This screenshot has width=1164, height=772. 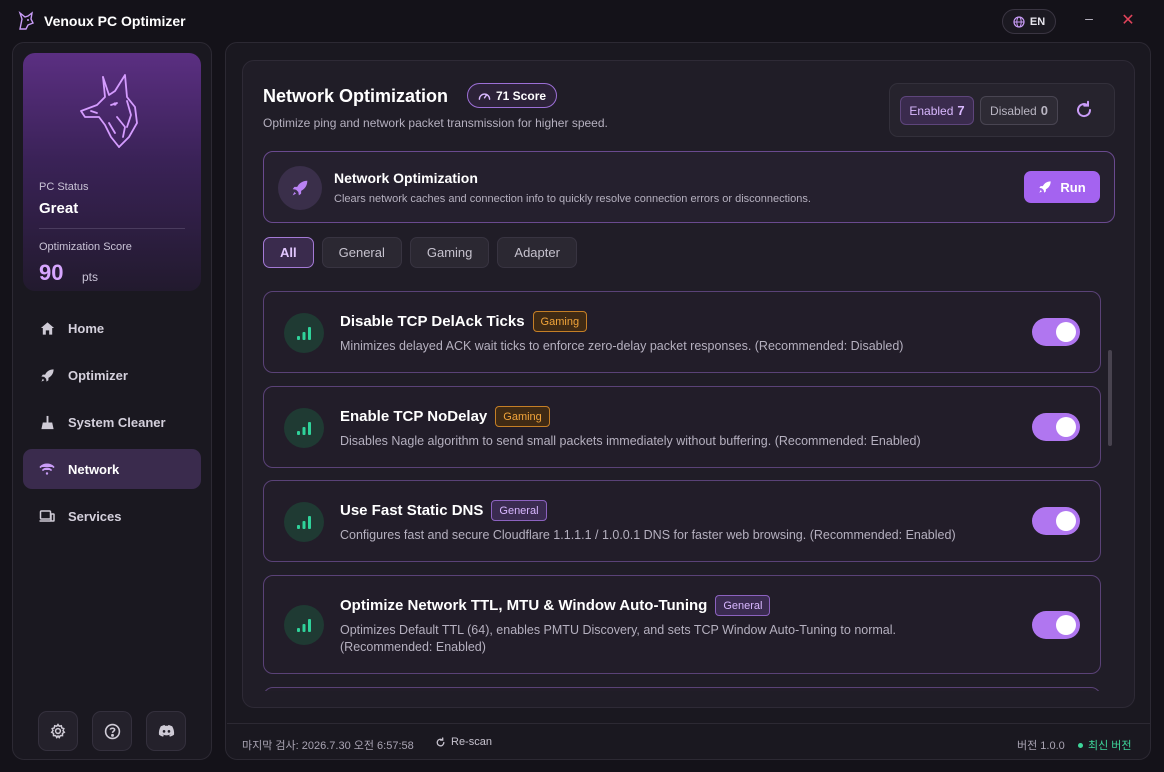 I want to click on optimization-score-value: 90, so click(x=51, y=272).